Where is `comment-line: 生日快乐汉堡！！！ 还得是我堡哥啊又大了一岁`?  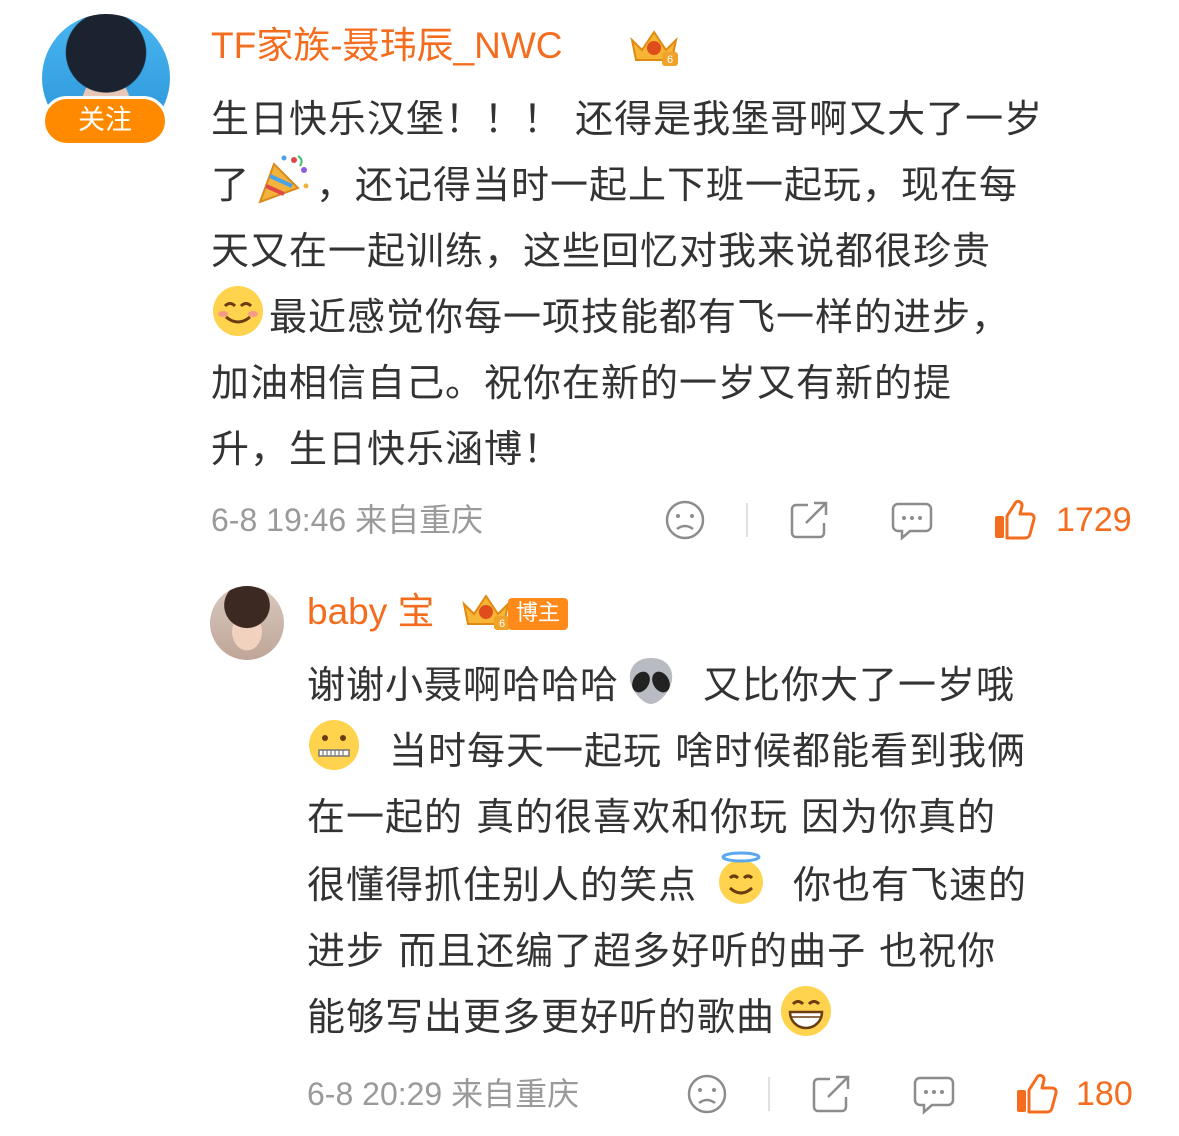
comment-line: 生日快乐汉堡！！！ 还得是我堡哥啊又大了一岁 is located at coordinates (627, 119).